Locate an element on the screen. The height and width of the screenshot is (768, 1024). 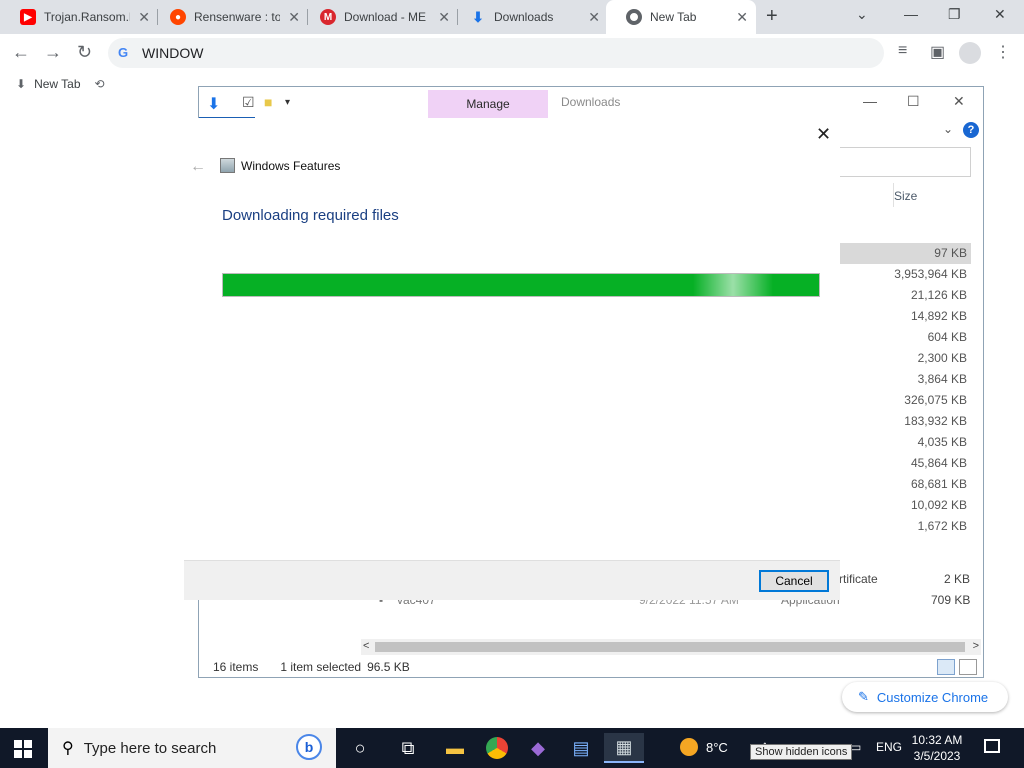
close-window-icon: ✕ is located at coordinates (1000, 14).